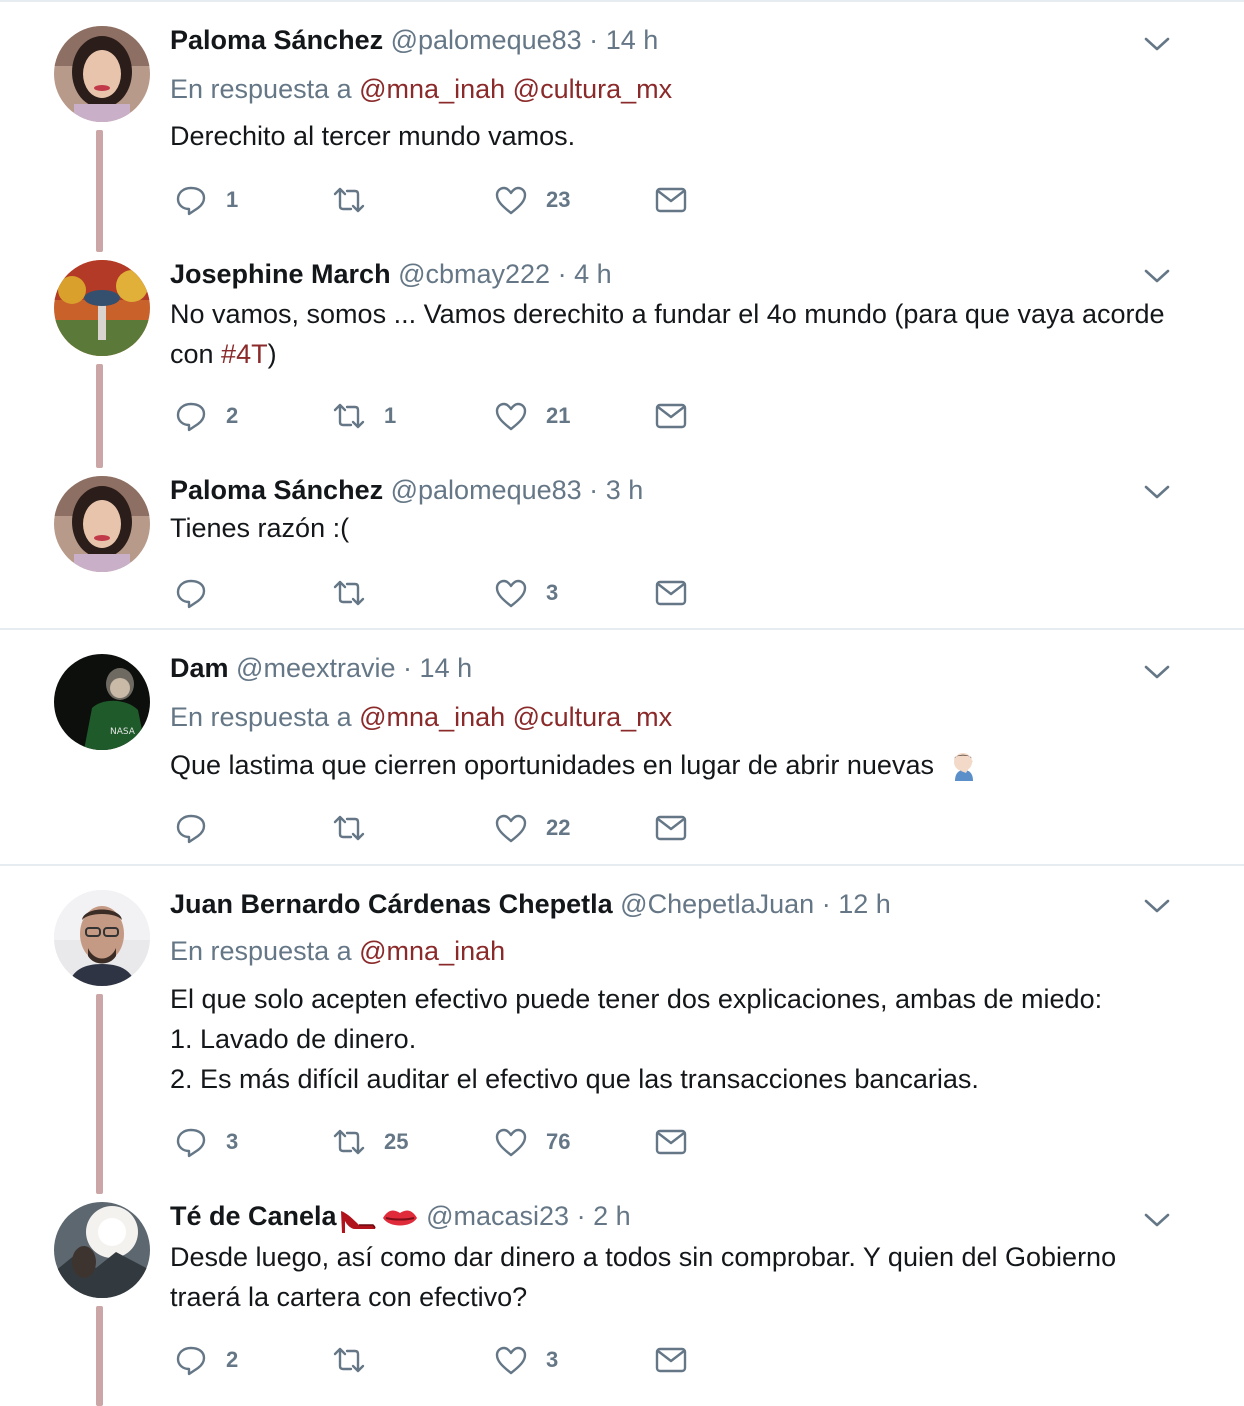 This screenshot has width=1244, height=1406. What do you see at coordinates (358, 1221) in the screenshot?
I see `high-heel-emoji` at bounding box center [358, 1221].